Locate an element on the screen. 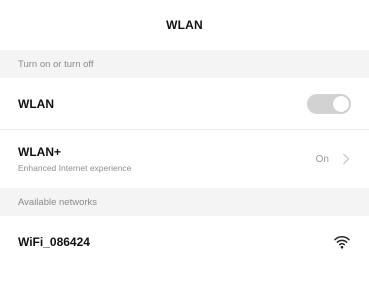 The width and height of the screenshot is (369, 285). wlan-label: WLAN is located at coordinates (36, 103).